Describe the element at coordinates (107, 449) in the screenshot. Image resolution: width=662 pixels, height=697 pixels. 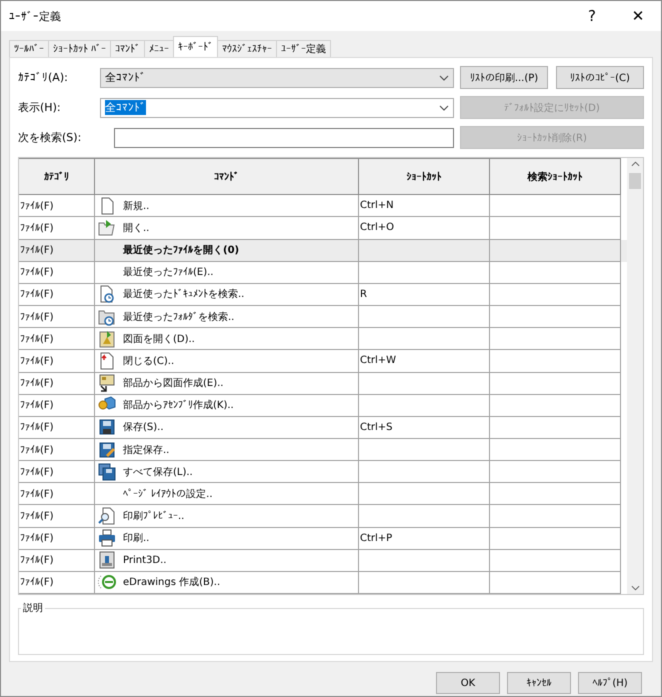
I see `floppy-pencil-icon` at that location.